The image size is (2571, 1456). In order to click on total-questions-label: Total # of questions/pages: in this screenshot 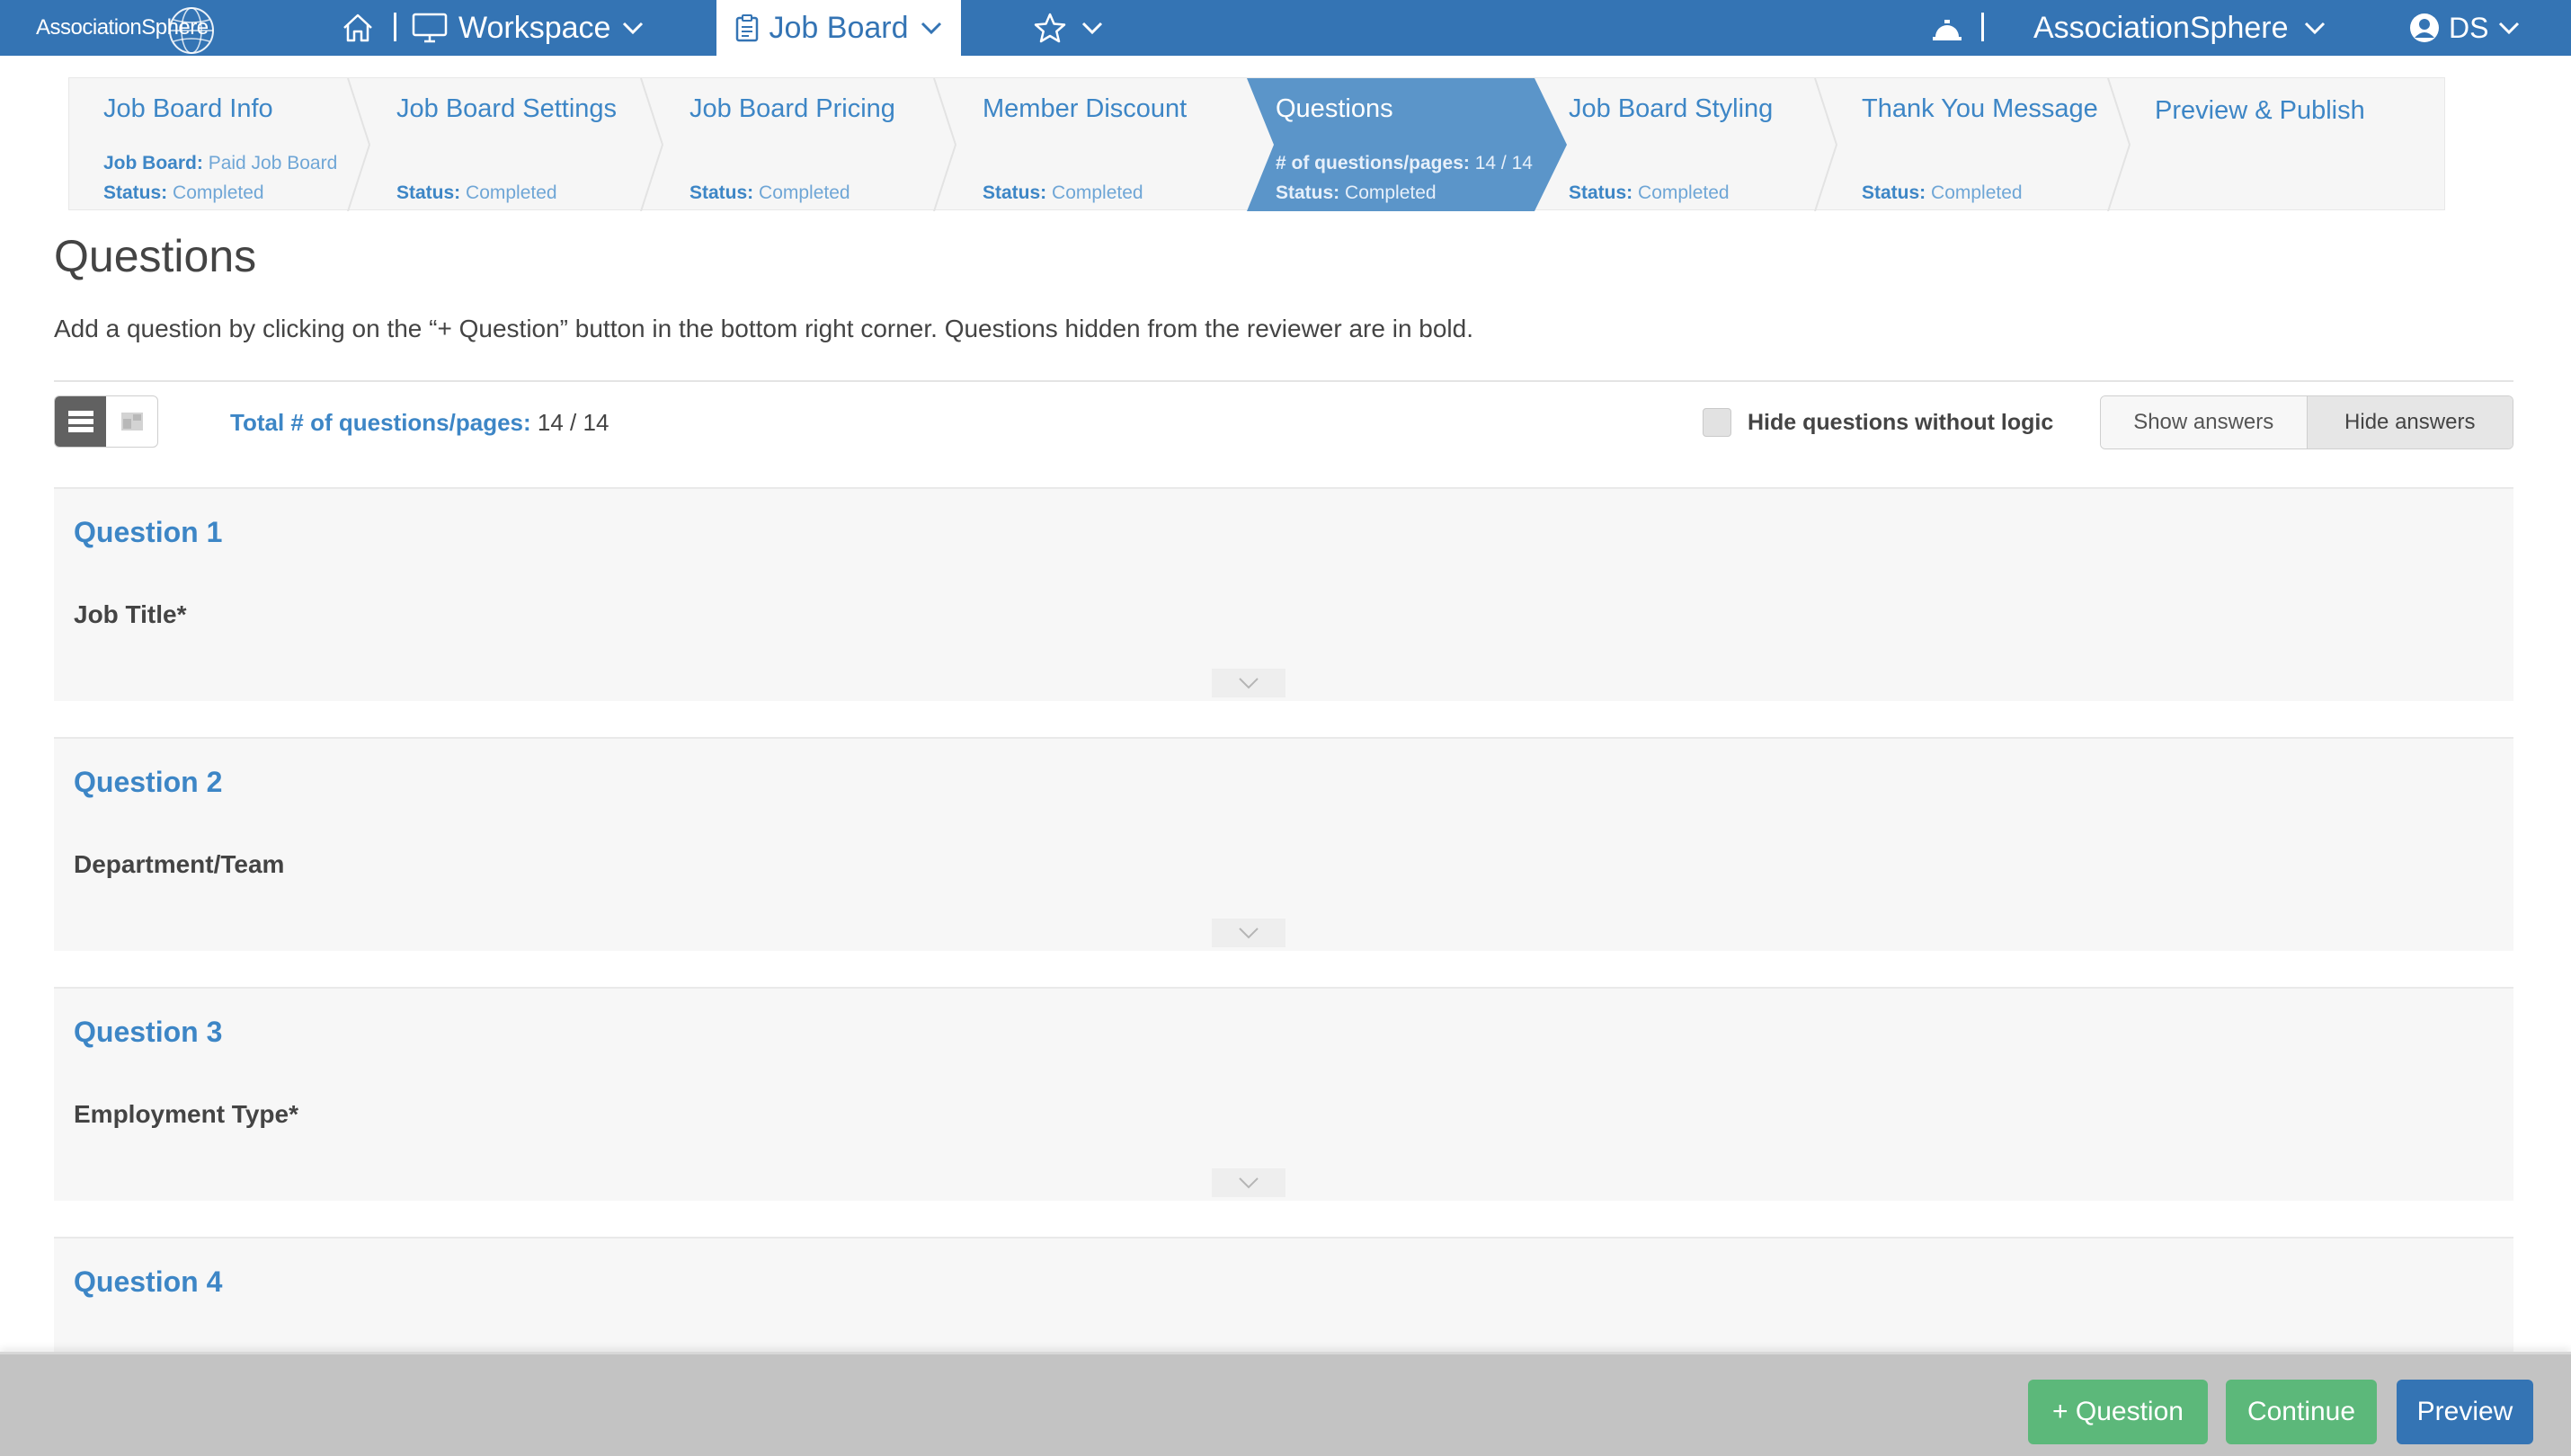, I will do `click(380, 422)`.